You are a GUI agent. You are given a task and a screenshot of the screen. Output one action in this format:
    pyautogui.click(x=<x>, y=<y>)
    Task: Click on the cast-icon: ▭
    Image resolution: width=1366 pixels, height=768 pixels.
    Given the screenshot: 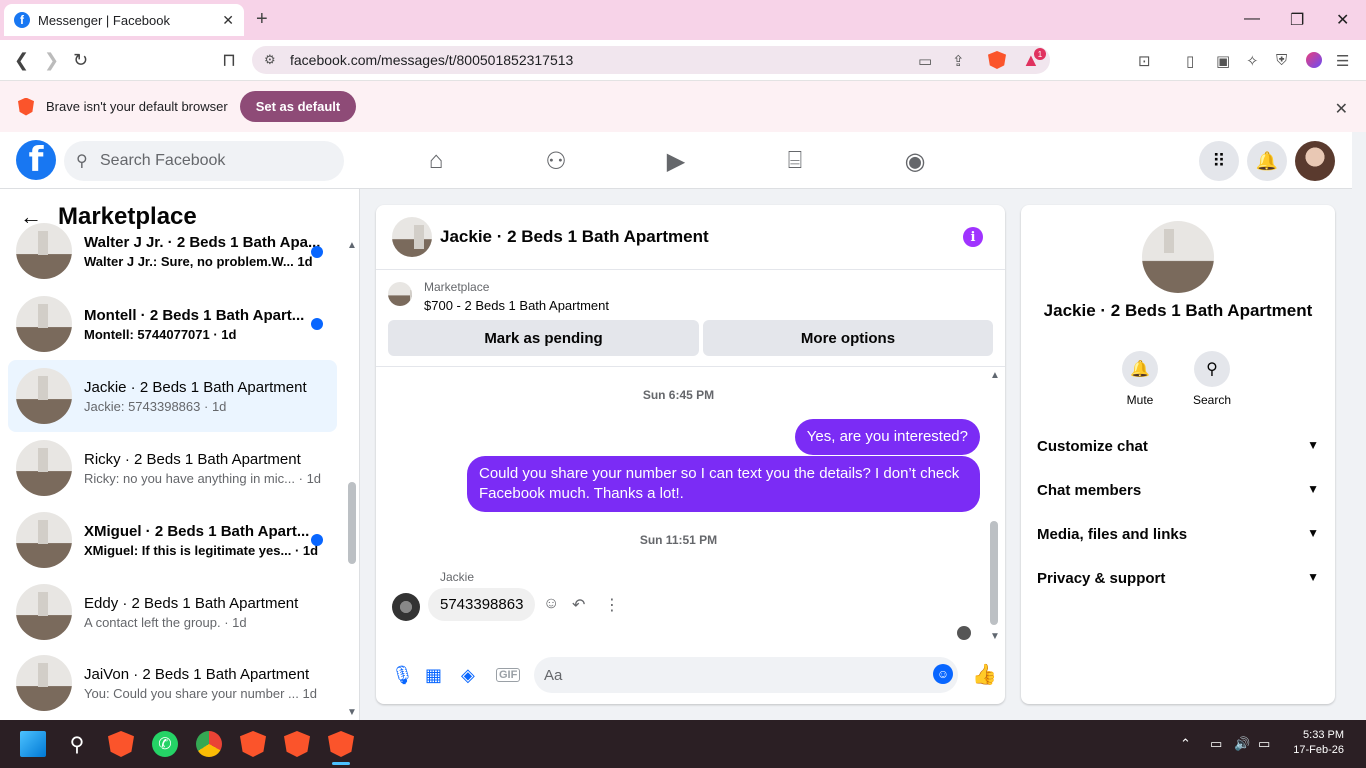 What is the action you would take?
    pyautogui.click(x=925, y=61)
    